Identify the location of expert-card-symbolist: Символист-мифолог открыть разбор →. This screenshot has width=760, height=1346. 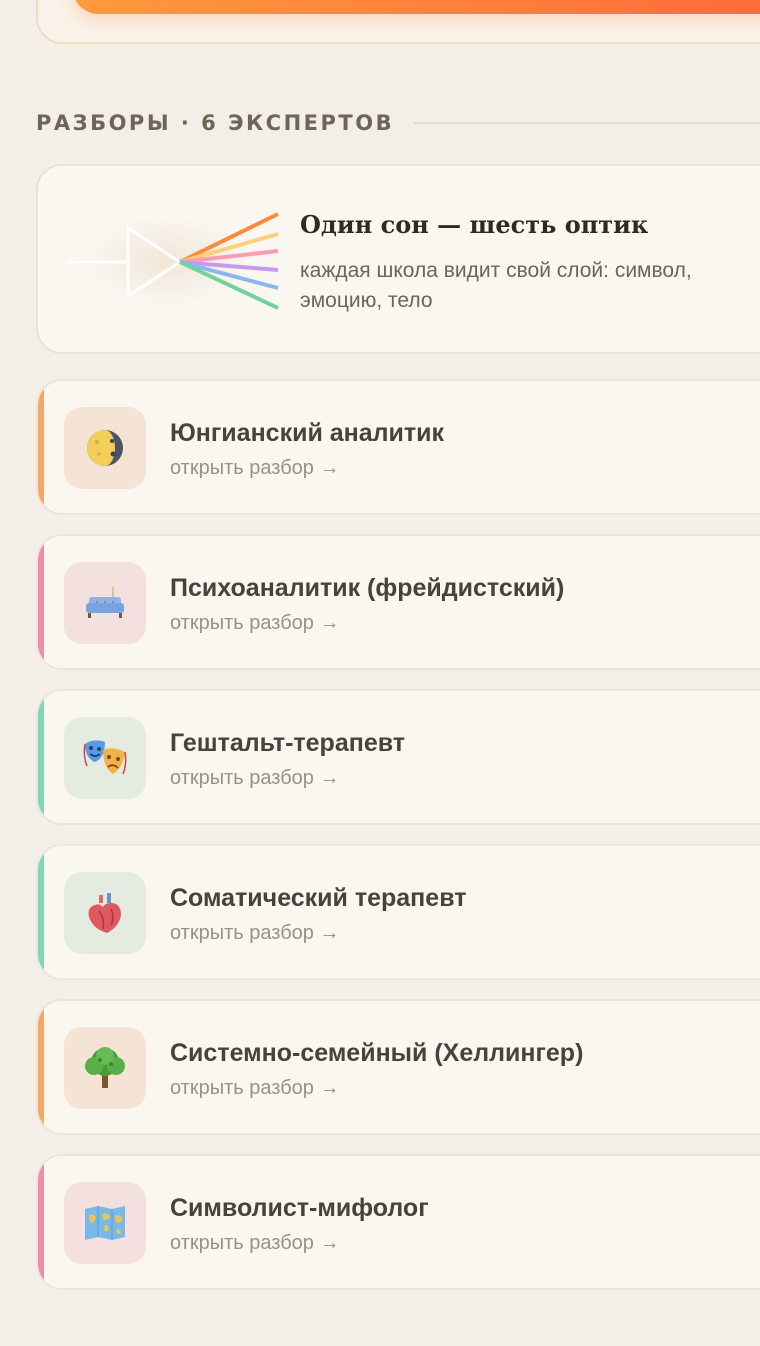
(398, 1222).